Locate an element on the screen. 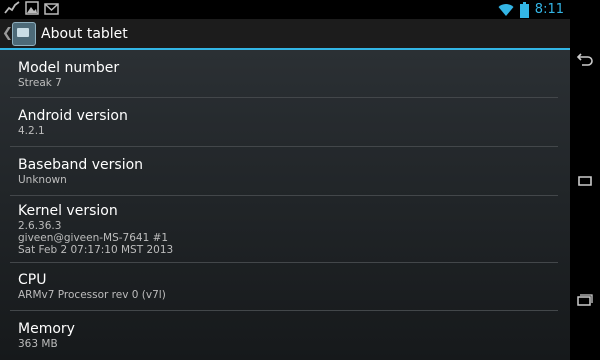 This screenshot has height=360, width=600. notification-icons is located at coordinates (31, 8).